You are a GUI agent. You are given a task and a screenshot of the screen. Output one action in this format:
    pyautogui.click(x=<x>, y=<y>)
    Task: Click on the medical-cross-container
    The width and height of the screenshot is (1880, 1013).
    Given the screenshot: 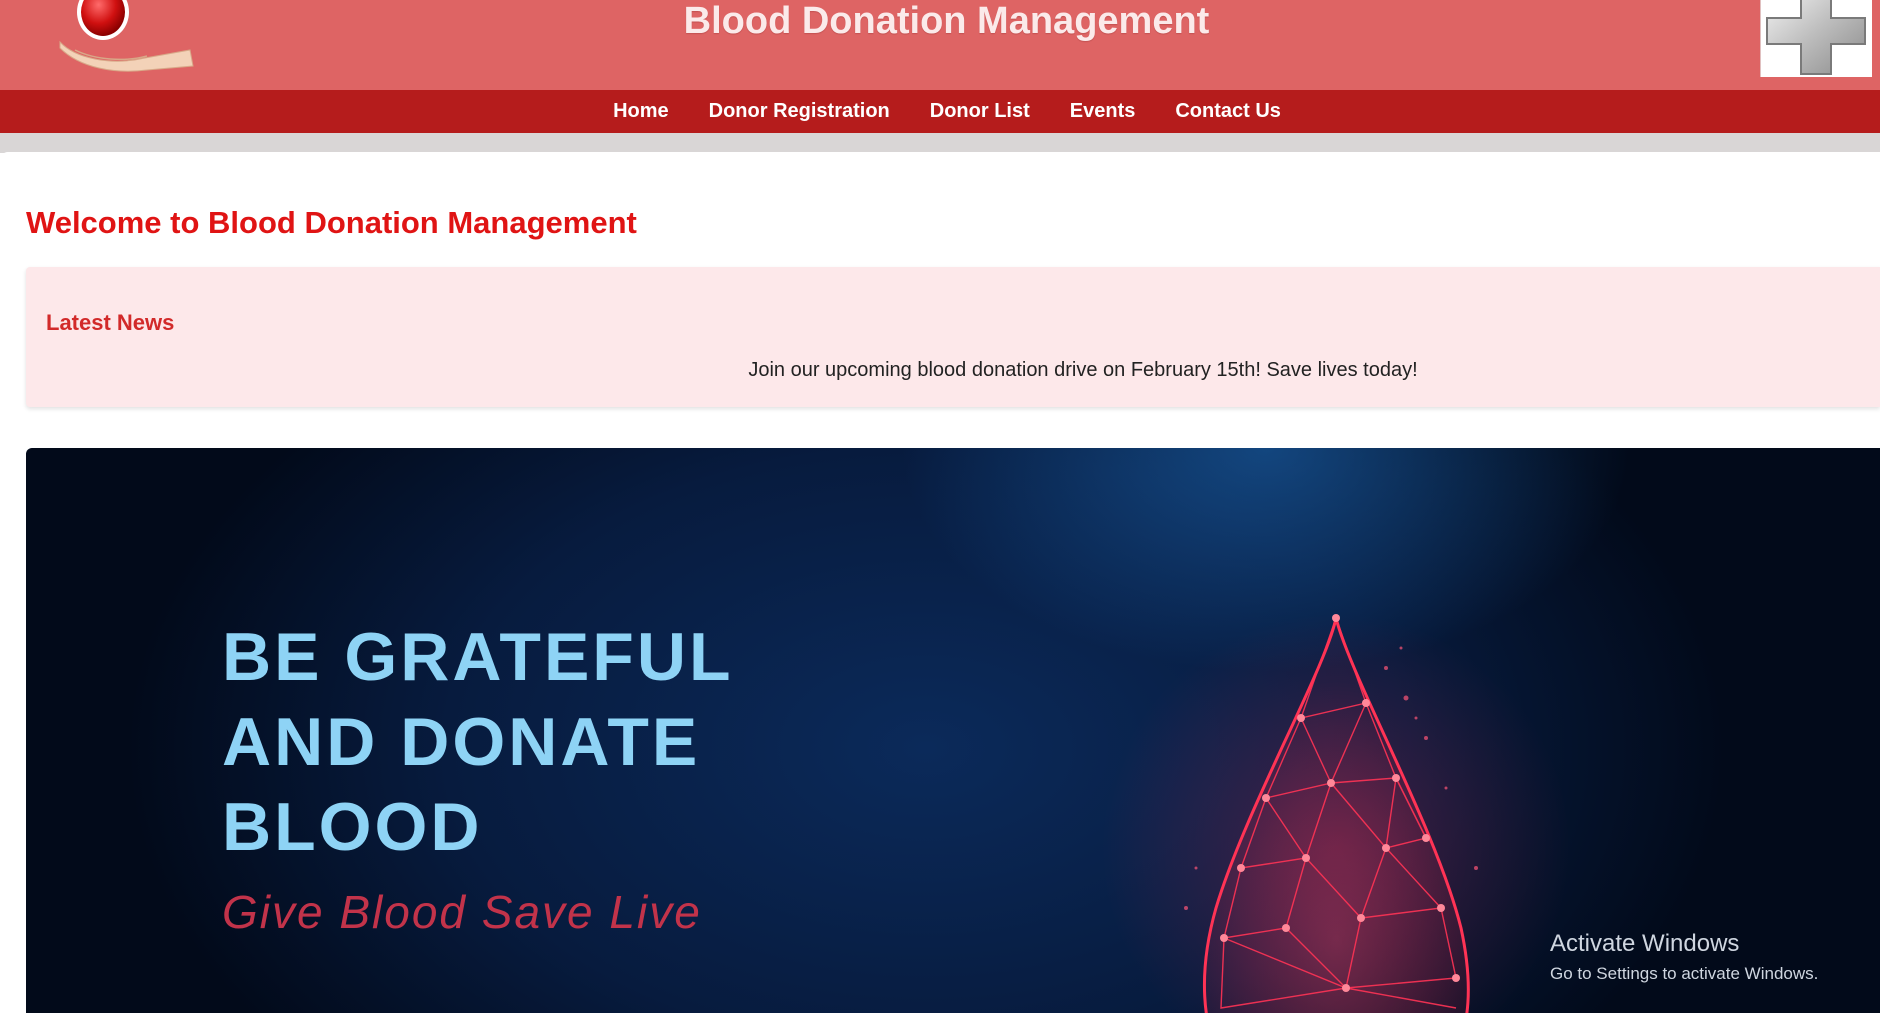 What is the action you would take?
    pyautogui.click(x=1816, y=38)
    